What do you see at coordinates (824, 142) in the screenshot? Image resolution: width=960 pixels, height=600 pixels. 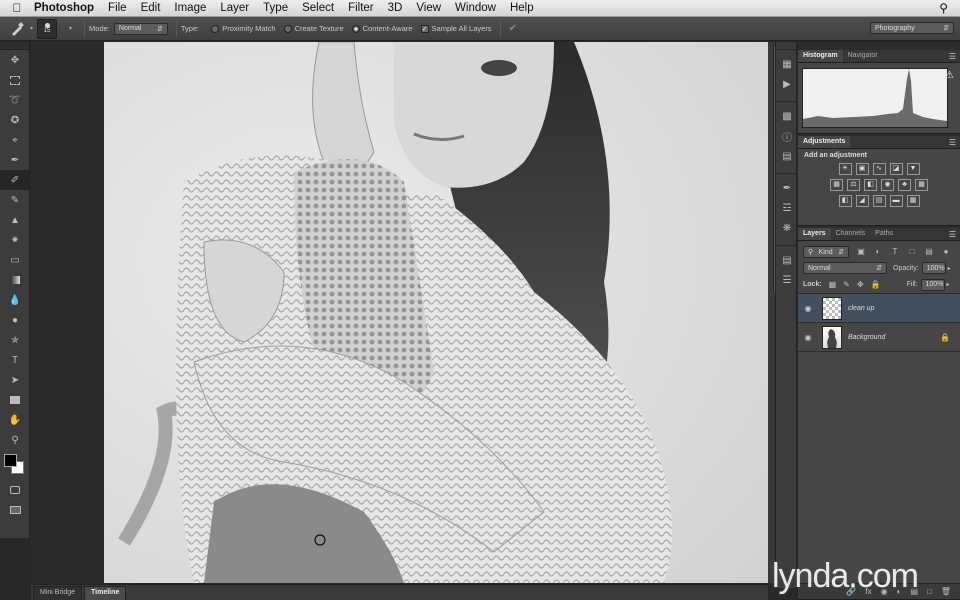 I see `tab-adjustments: Adjustments` at bounding box center [824, 142].